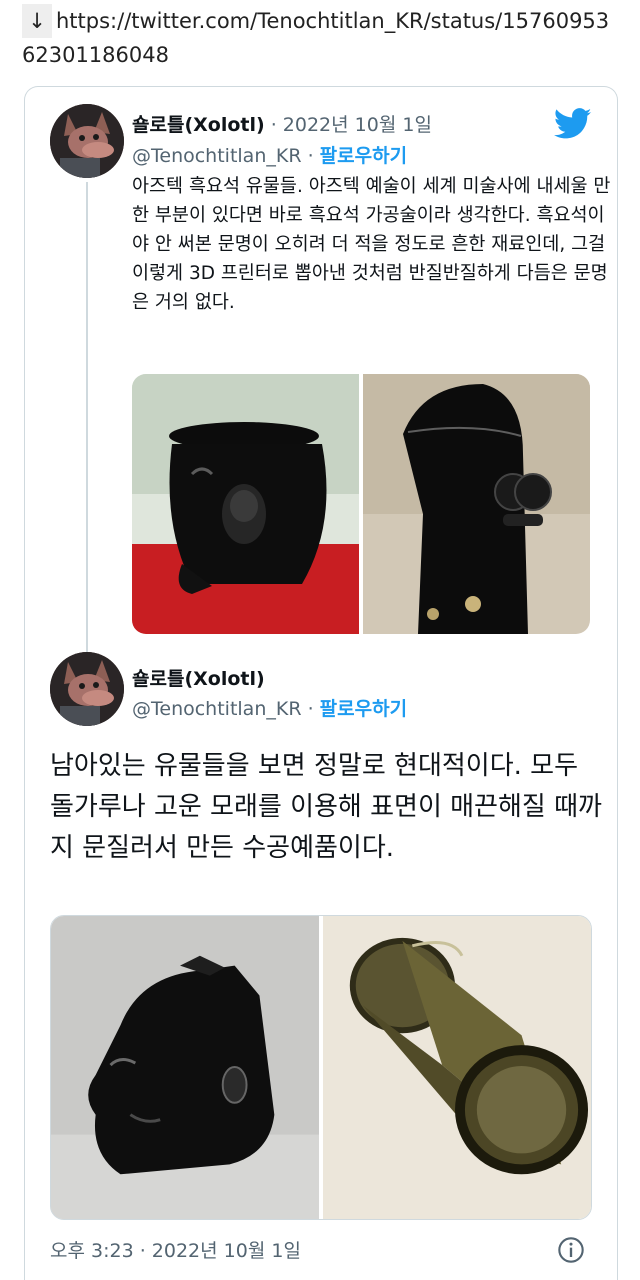 The image size is (640, 1280). I want to click on obsidian-head-photo, so click(185, 1067).